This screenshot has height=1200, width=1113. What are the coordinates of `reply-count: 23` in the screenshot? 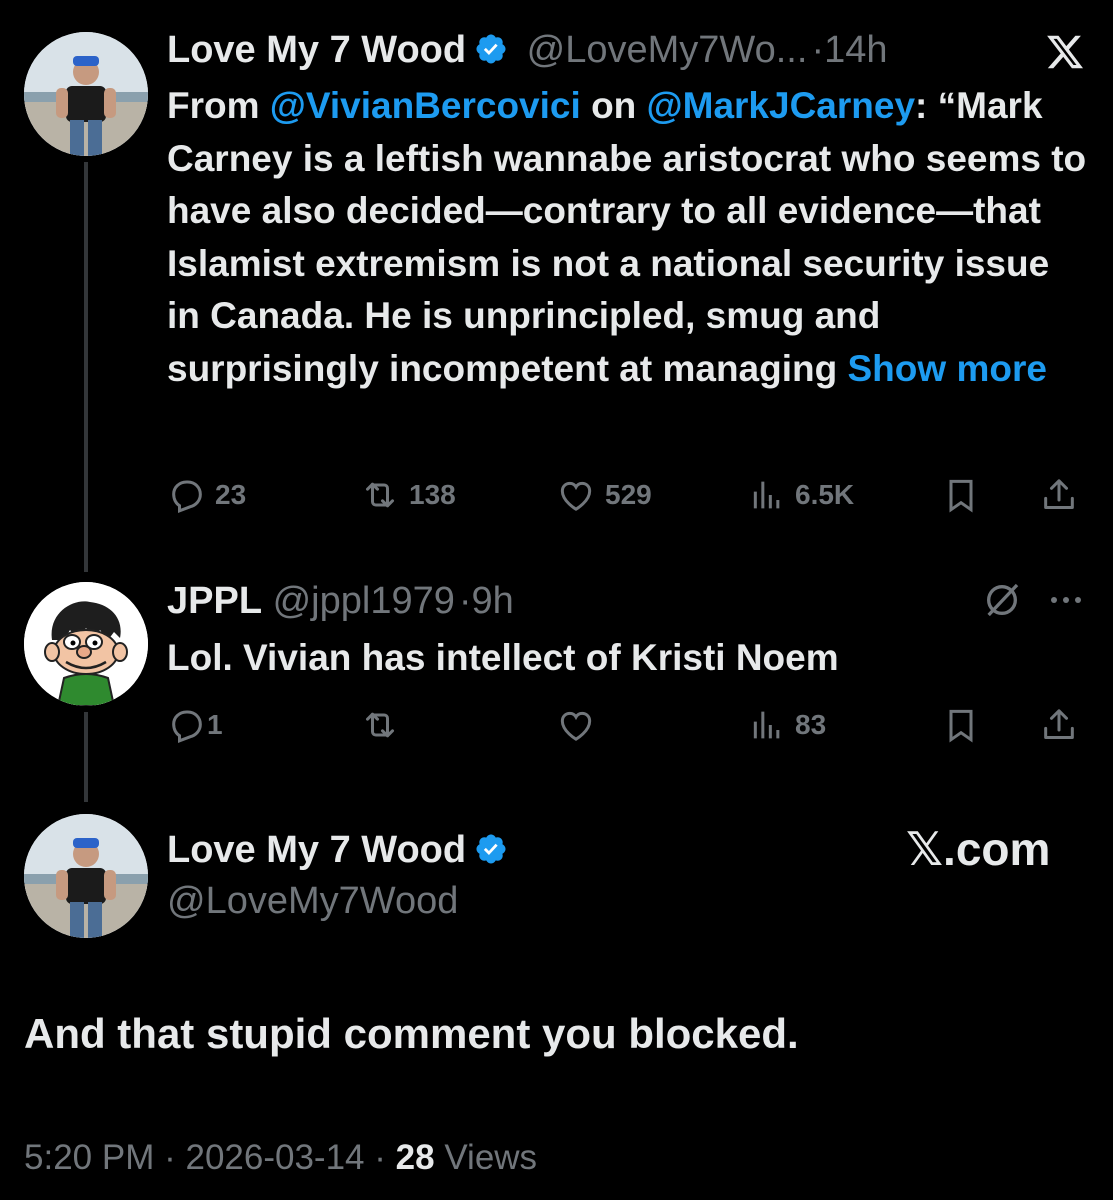 It's located at (231, 494).